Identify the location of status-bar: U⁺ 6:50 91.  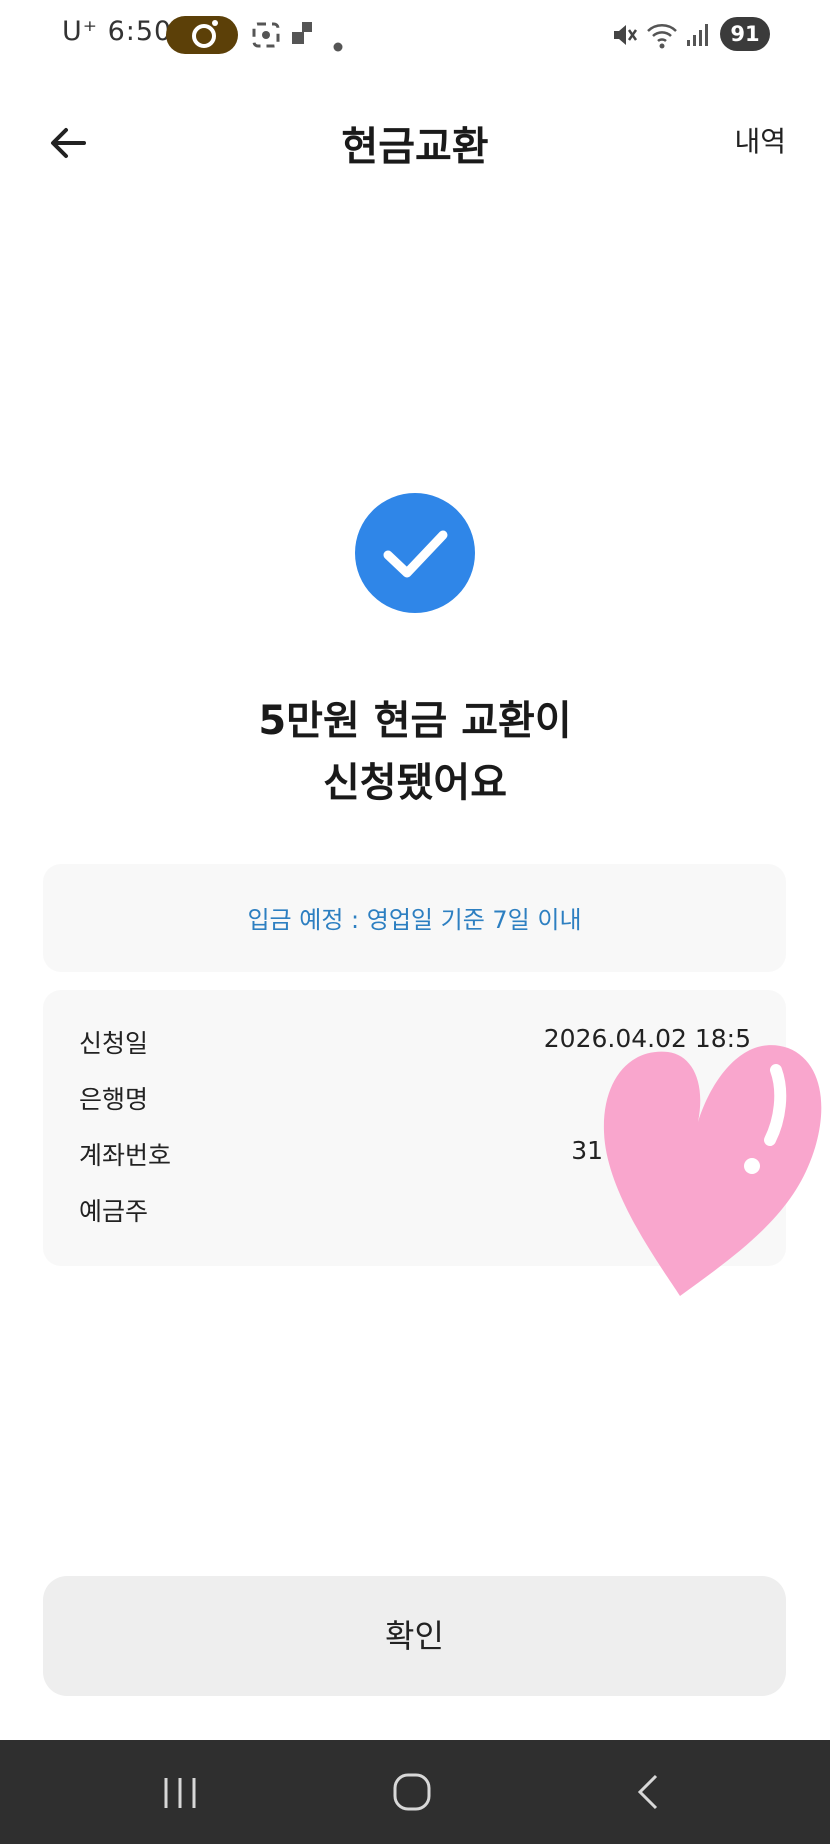
(415, 35).